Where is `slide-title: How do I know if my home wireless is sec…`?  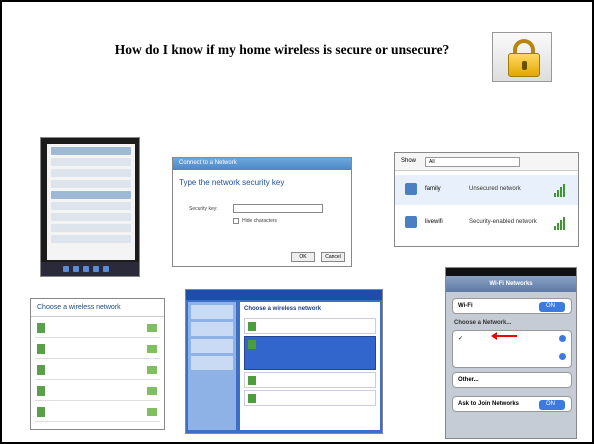 slide-title: How do I know if my home wireless is sec… is located at coordinates (282, 49).